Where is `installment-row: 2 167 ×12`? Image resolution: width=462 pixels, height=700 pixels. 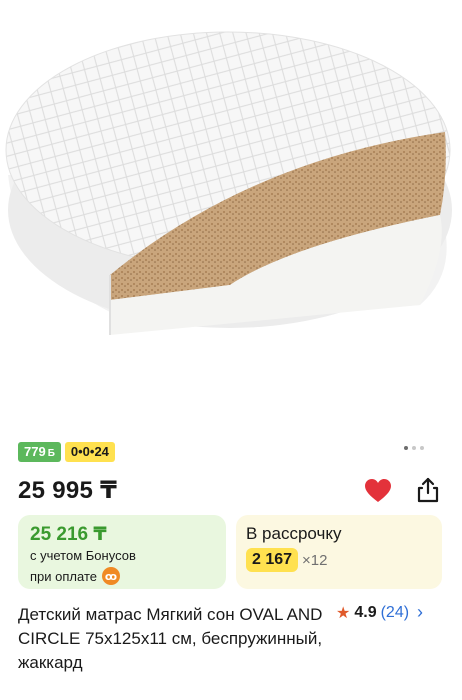 installment-row: 2 167 ×12 is located at coordinates (287, 560).